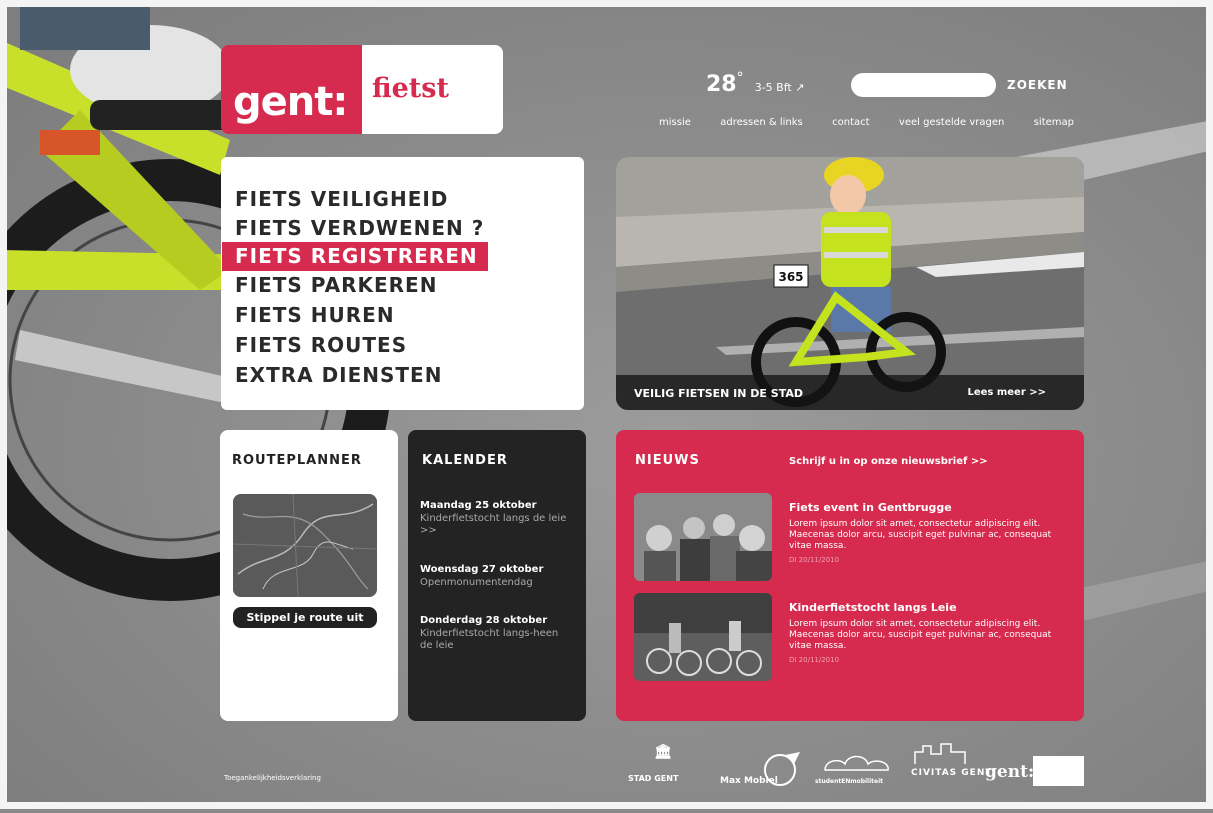 This screenshot has width=1213, height=813. Describe the element at coordinates (940, 753) in the screenshot. I see `civitas-skyline-icon` at that location.